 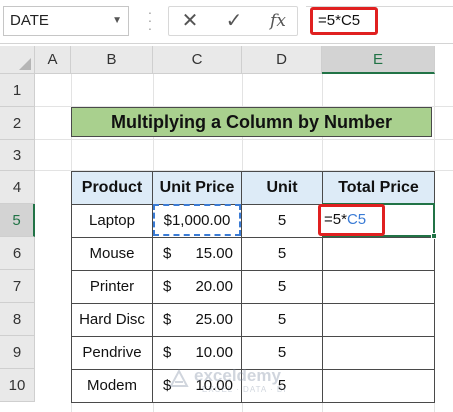 I want to click on watermark-tagline: EXCEL · DATA · BI, so click(x=244, y=389).